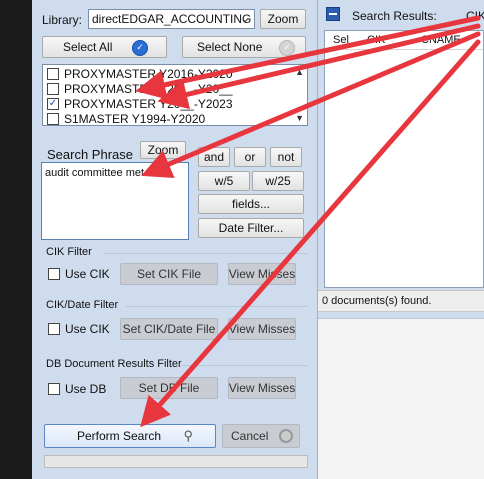  I want to click on library-value: directEDGAR_ACCOUNTING, so click(172, 19).